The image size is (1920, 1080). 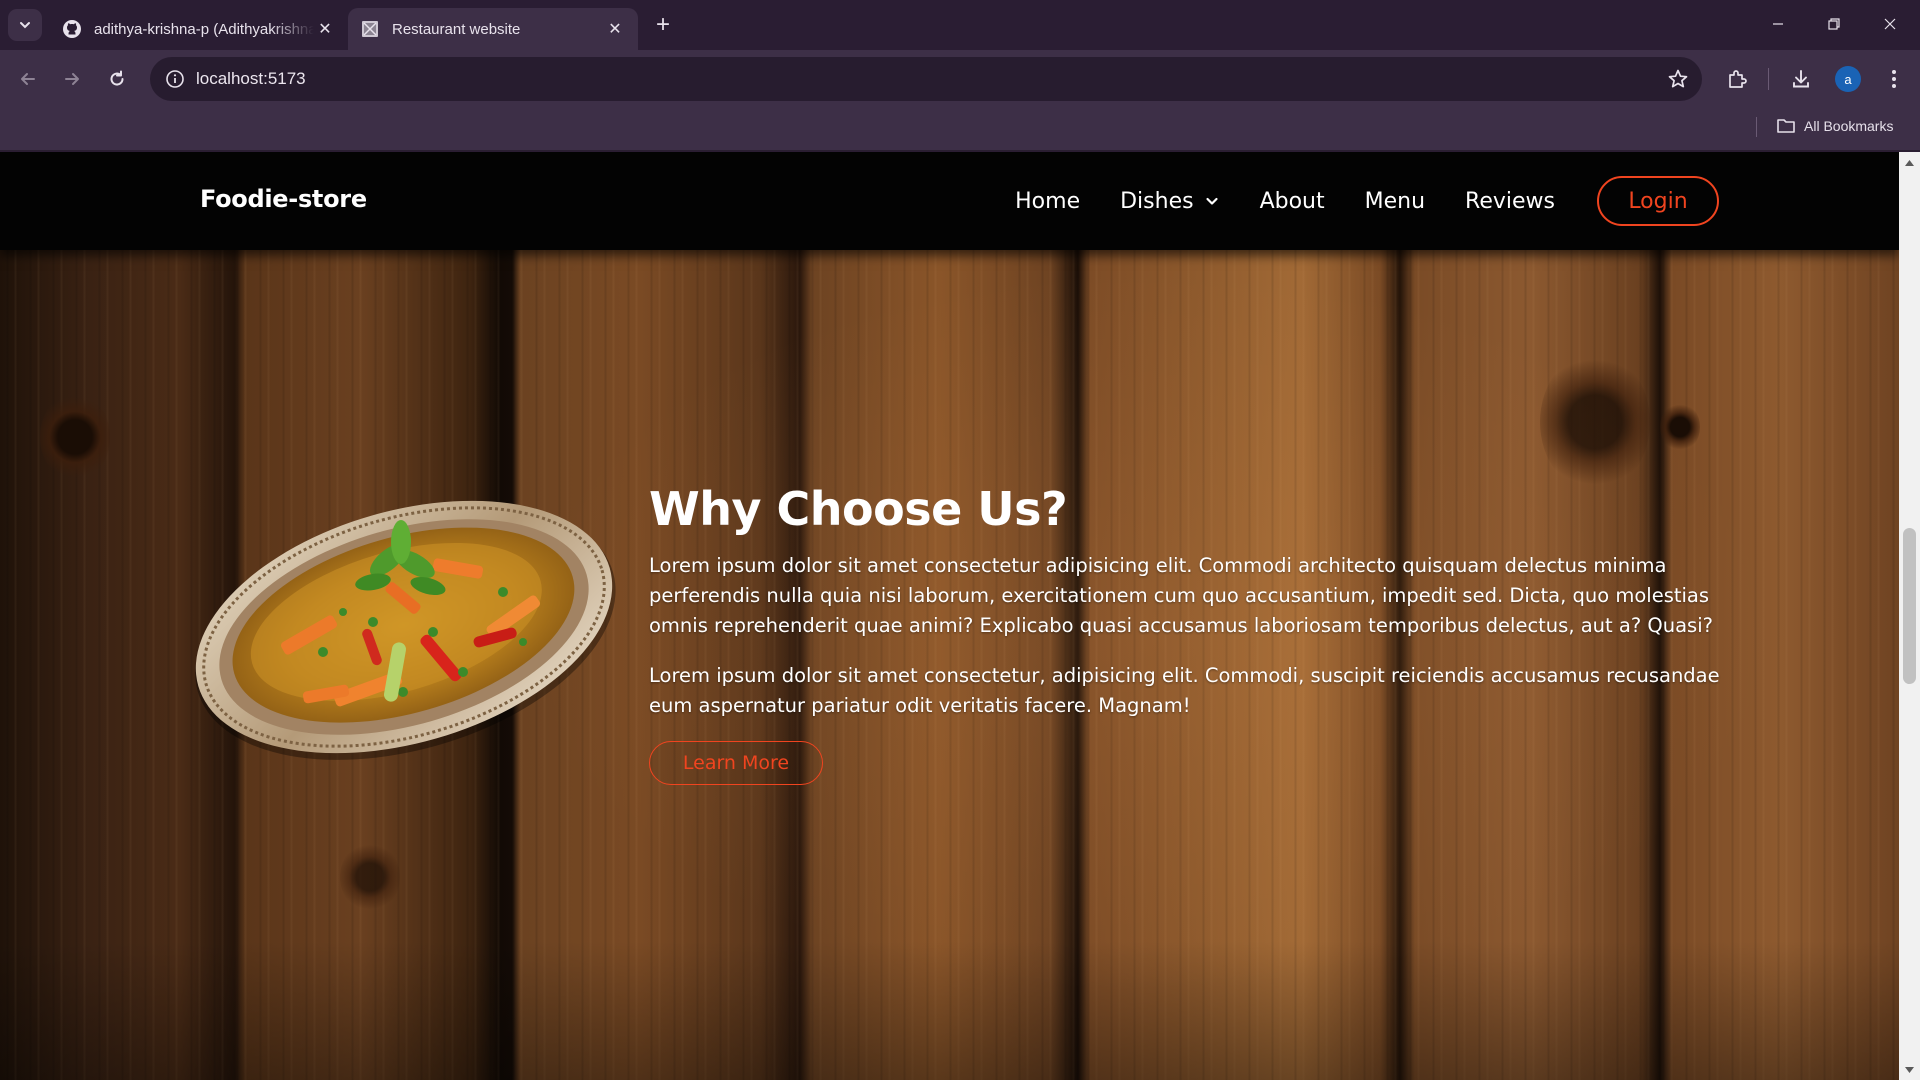 I want to click on tab-github: adithya-krishna-p (Adithyakrishna ✕, so click(x=199, y=29).